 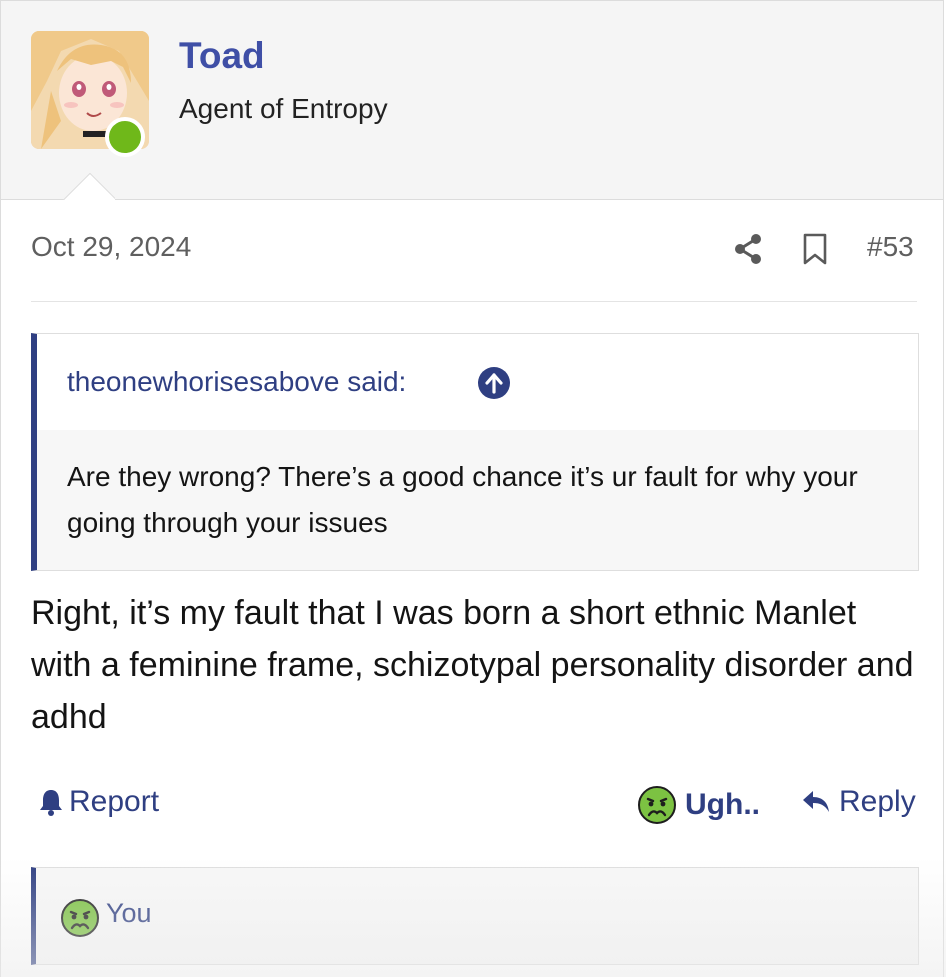 I want to click on arrow-up-circle-icon, so click(x=494, y=383).